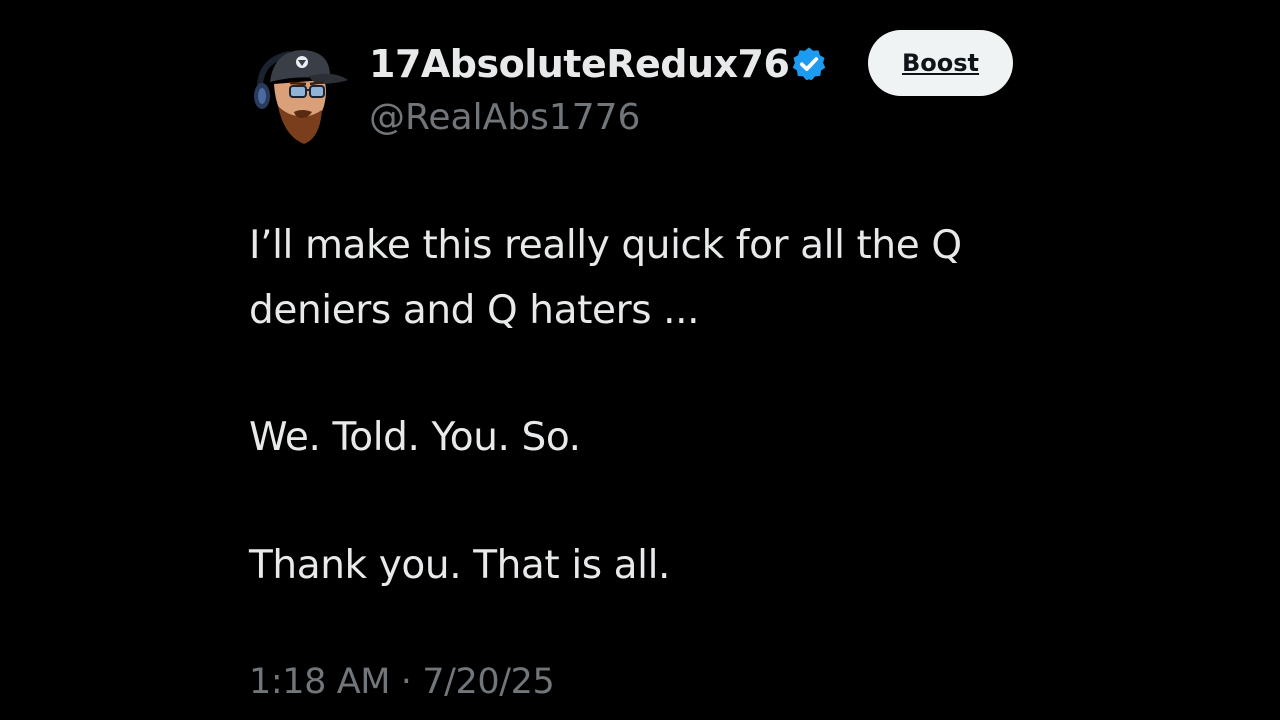 This screenshot has width=1280, height=720. Describe the element at coordinates (504, 118) in the screenshot. I see `author-handle: @RealAbs1776` at that location.